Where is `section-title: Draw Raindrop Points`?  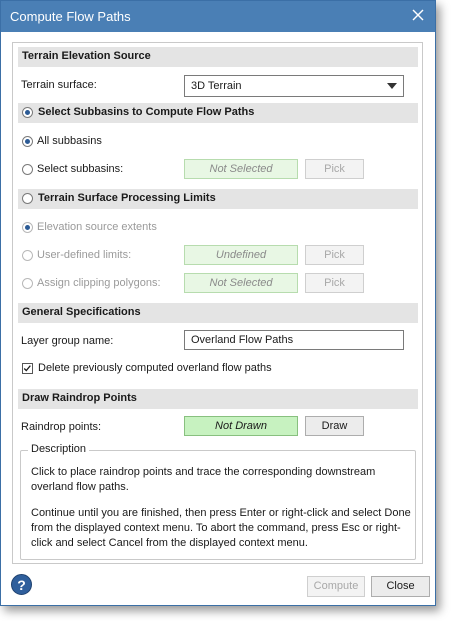 section-title: Draw Raindrop Points is located at coordinates (79, 398).